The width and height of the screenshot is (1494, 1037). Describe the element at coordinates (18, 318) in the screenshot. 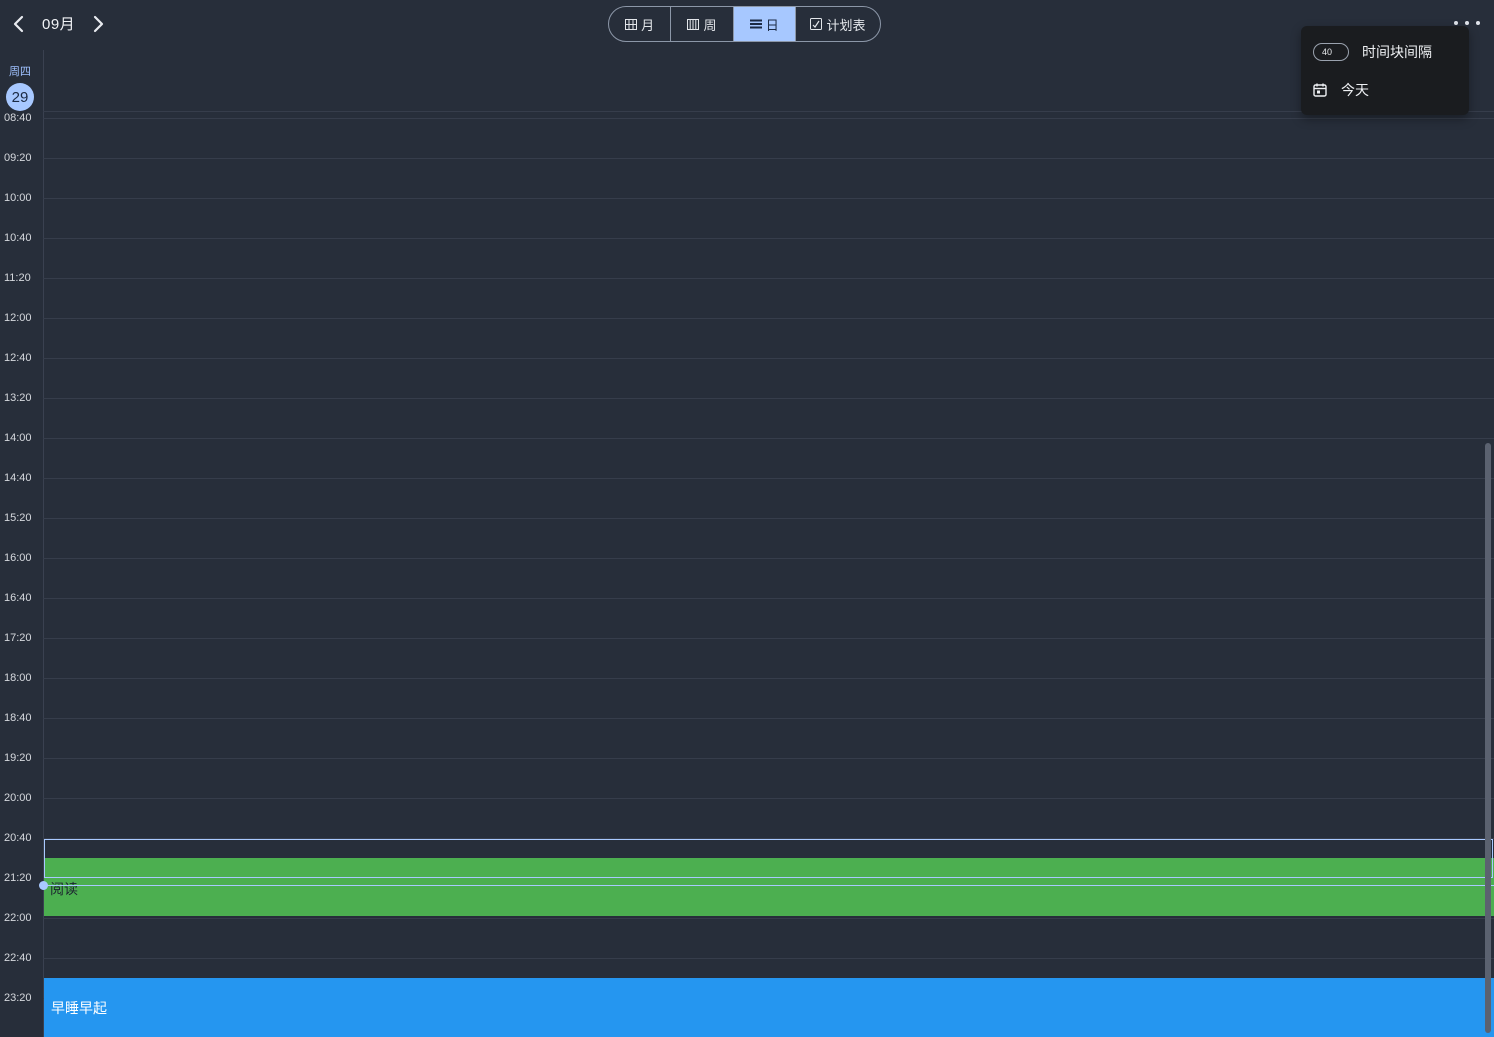

I see `time-label: 12:00` at that location.